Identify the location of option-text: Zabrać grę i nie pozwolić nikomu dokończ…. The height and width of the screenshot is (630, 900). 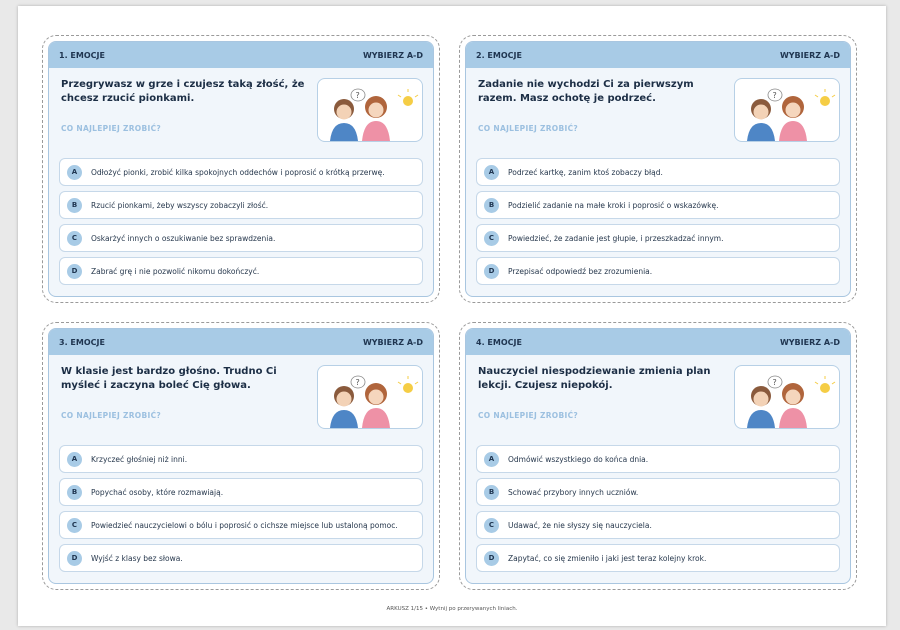
(175, 271).